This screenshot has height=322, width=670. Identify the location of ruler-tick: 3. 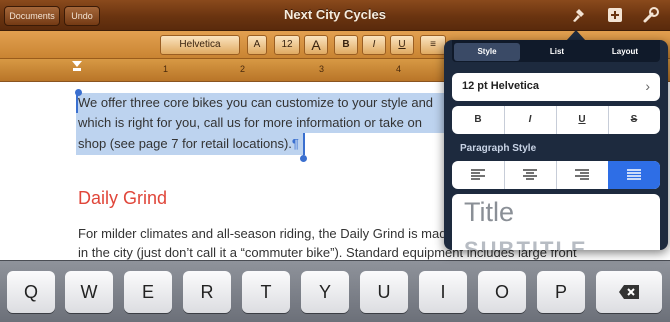
(322, 69).